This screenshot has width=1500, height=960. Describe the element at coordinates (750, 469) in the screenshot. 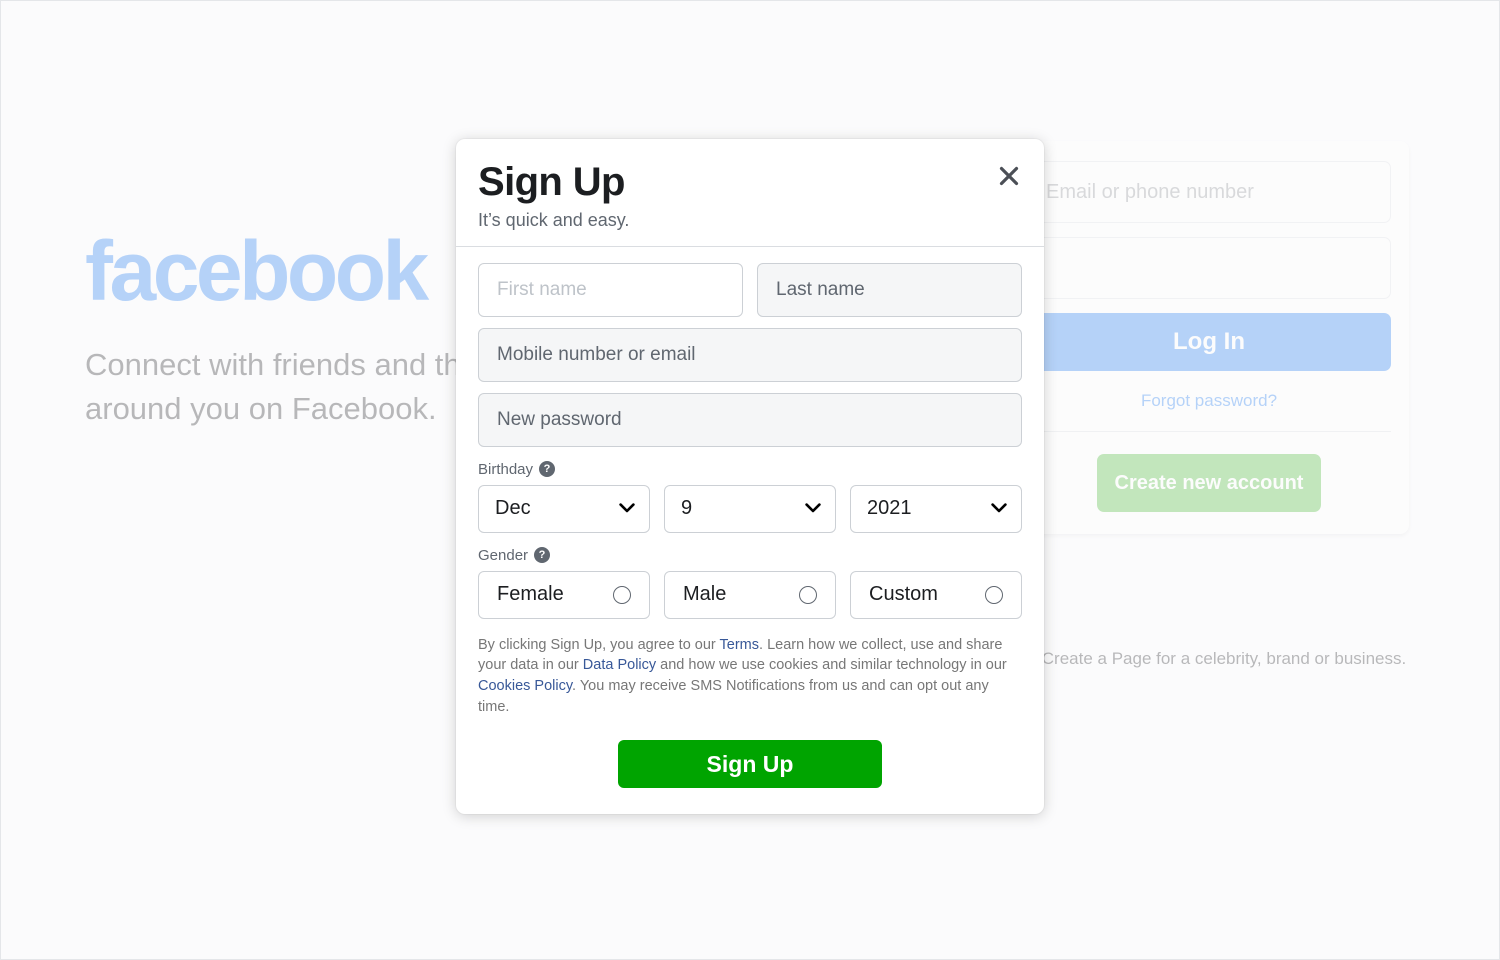

I see `birthday-label-row: Birthday ?` at that location.